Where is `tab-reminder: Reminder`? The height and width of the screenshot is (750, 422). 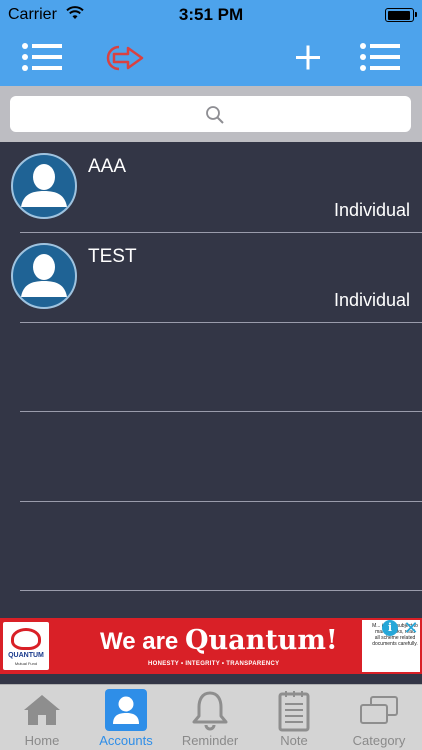
tab-reminder: Reminder is located at coordinates (210, 717).